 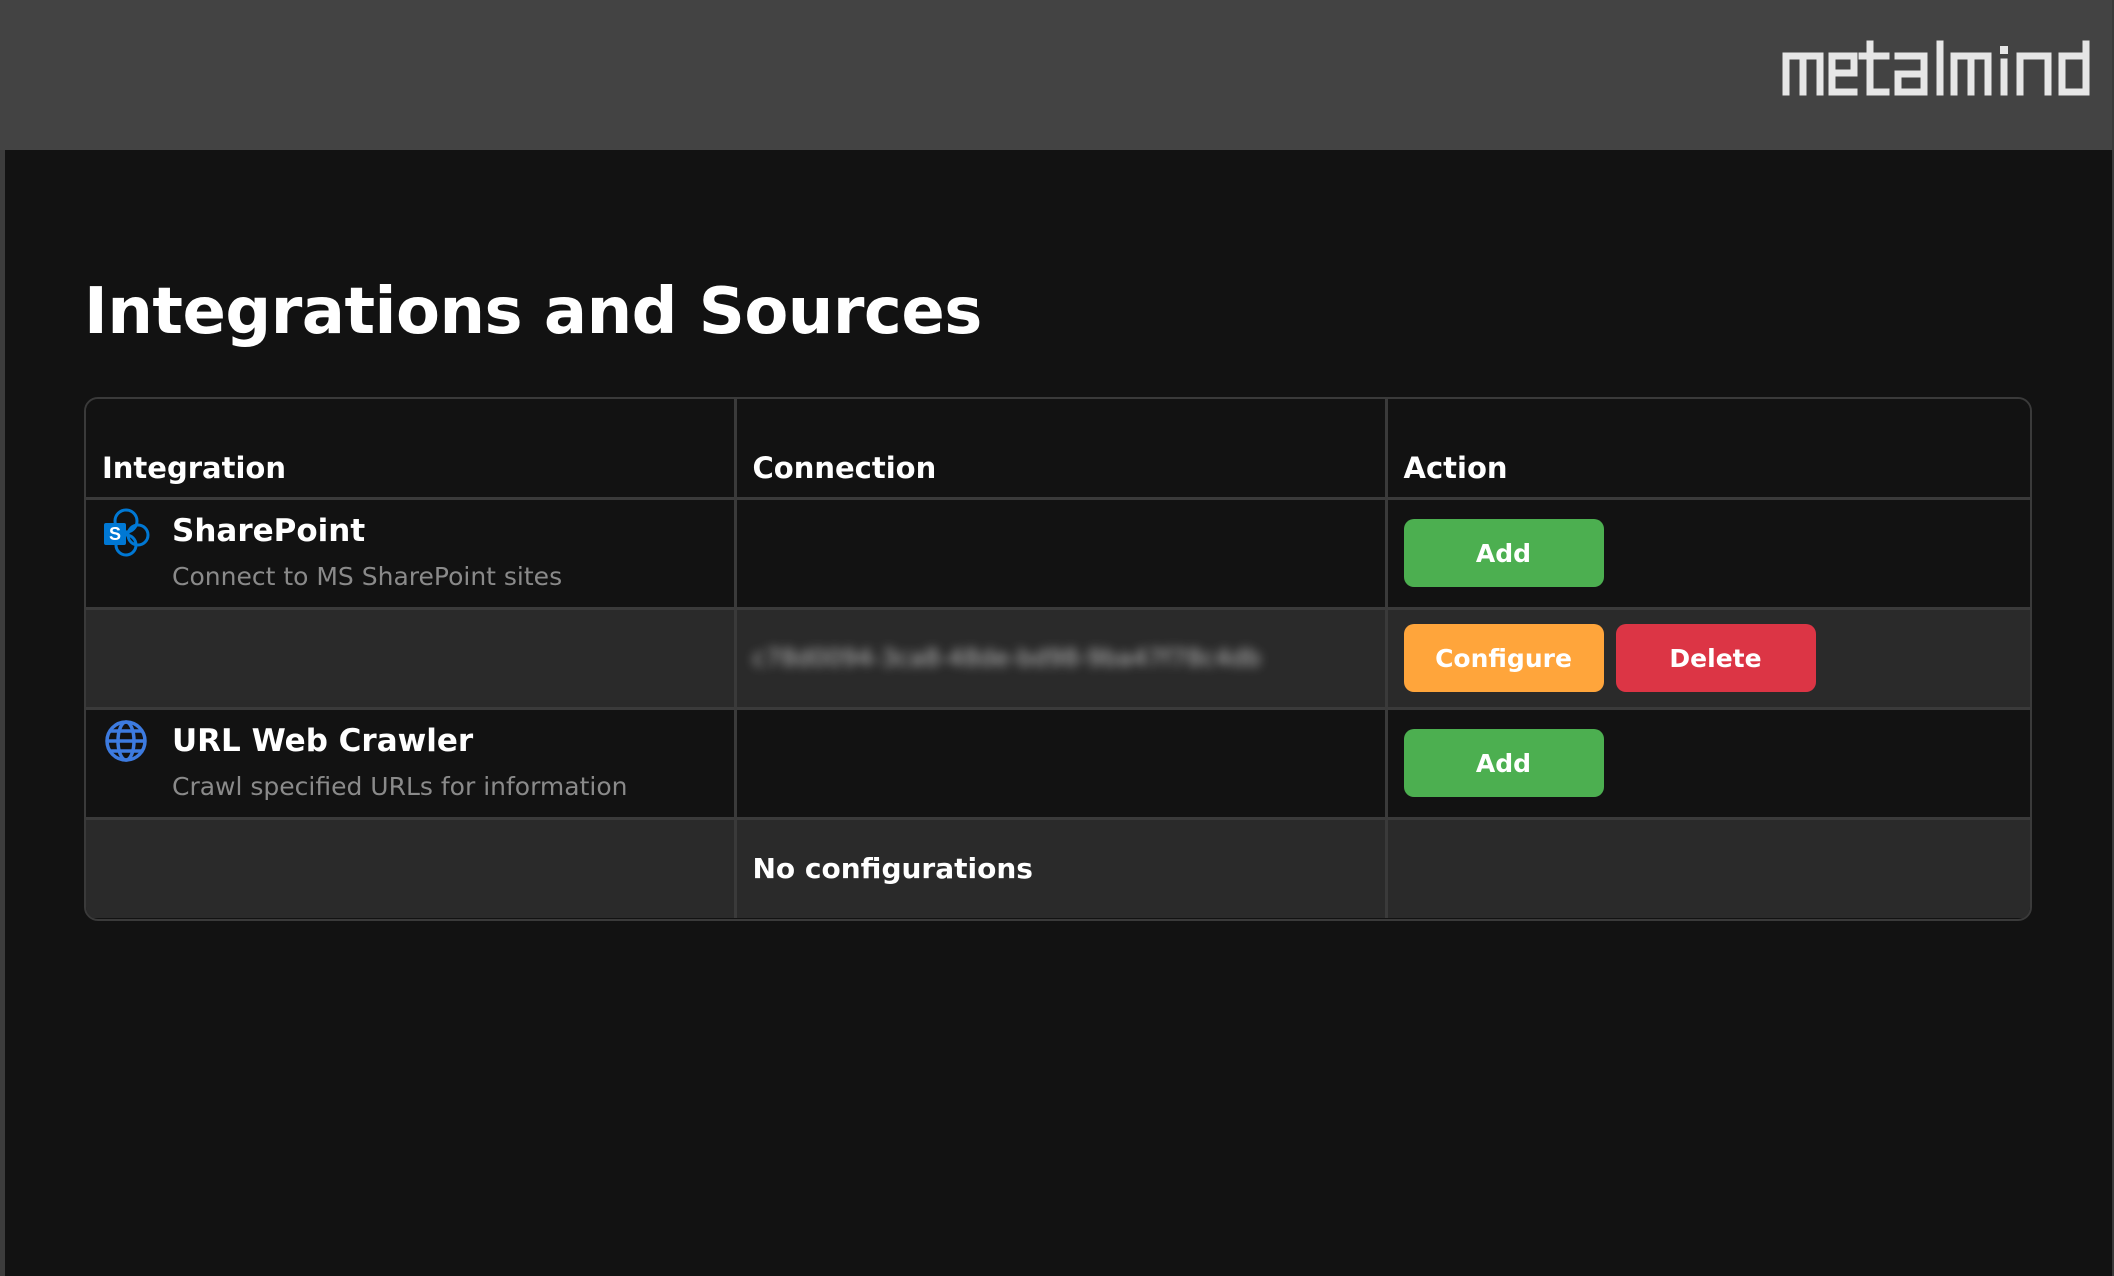 What do you see at coordinates (1707, 867) in the screenshot?
I see `action-cell` at bounding box center [1707, 867].